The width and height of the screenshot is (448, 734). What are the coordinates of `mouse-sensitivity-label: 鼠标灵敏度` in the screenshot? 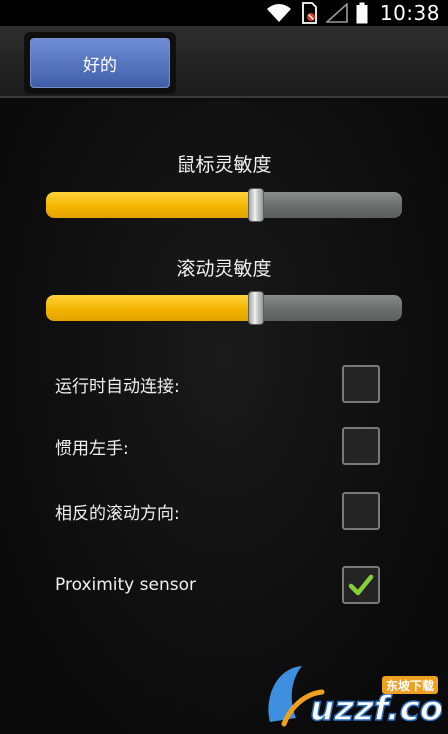 It's located at (224, 165).